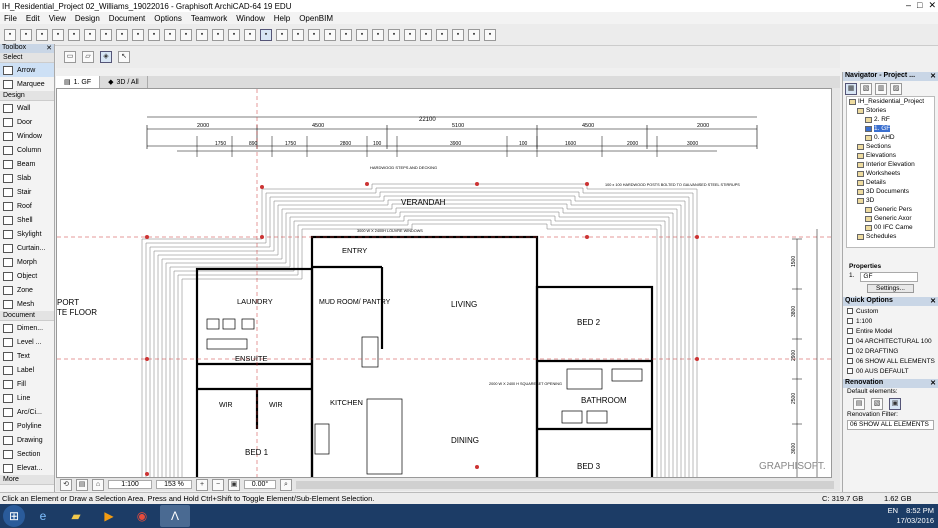 The image size is (938, 528). Describe the element at coordinates (260, 484) in the screenshot. I see `angle-value: 0.00°` at that location.